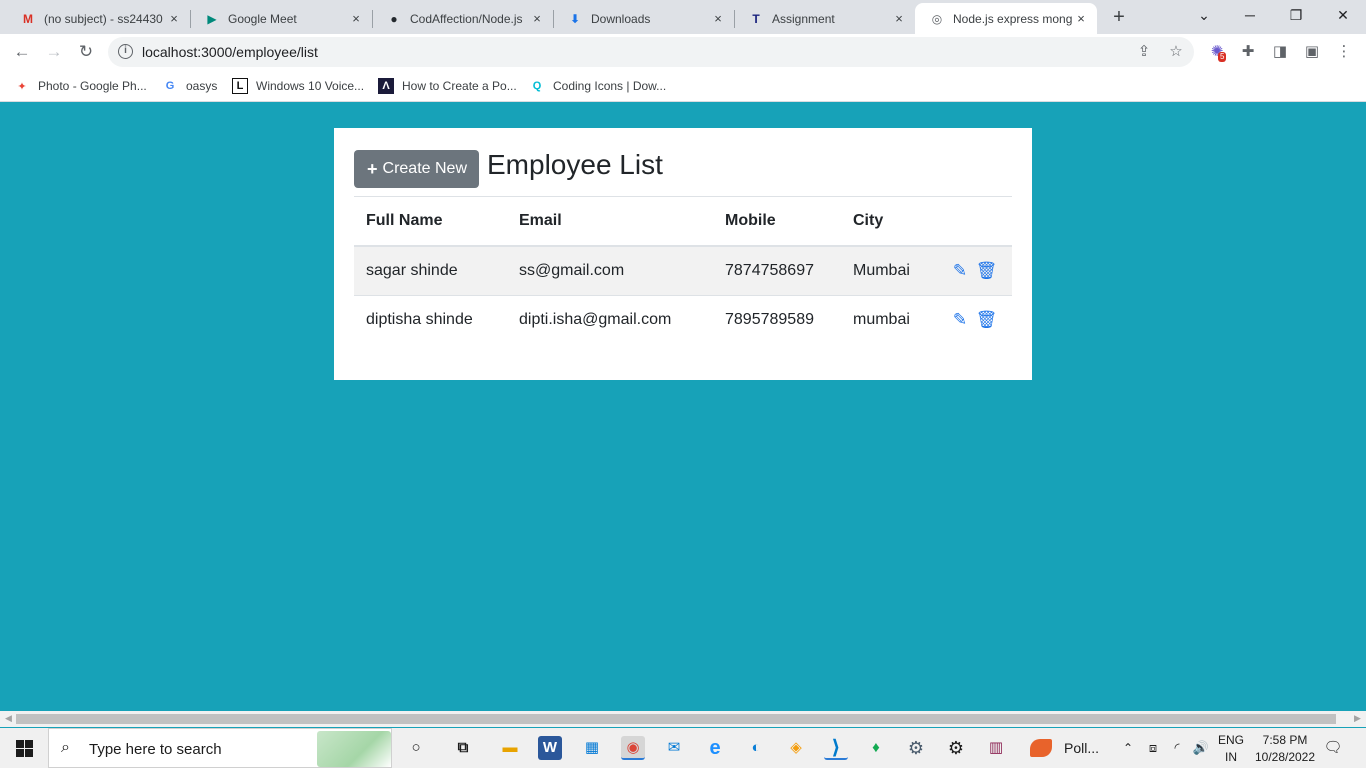  What do you see at coordinates (1357, 718) in the screenshot?
I see `scroll-right-arrow-icon: ▶` at bounding box center [1357, 718].